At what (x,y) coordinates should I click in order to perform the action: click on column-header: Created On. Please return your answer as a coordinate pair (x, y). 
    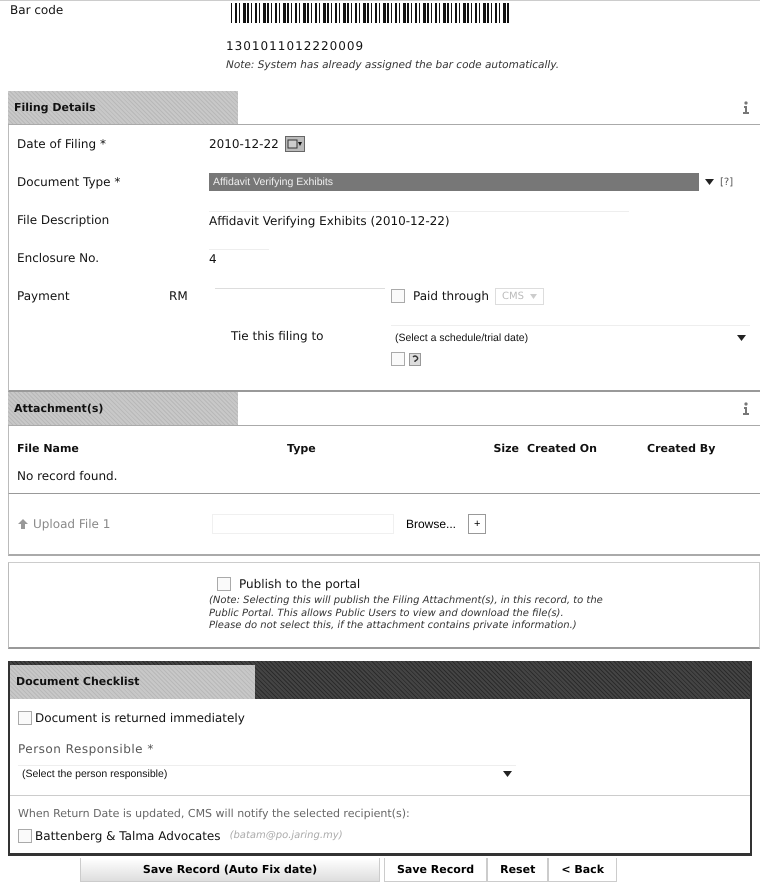
    Looking at the image, I should click on (562, 448).